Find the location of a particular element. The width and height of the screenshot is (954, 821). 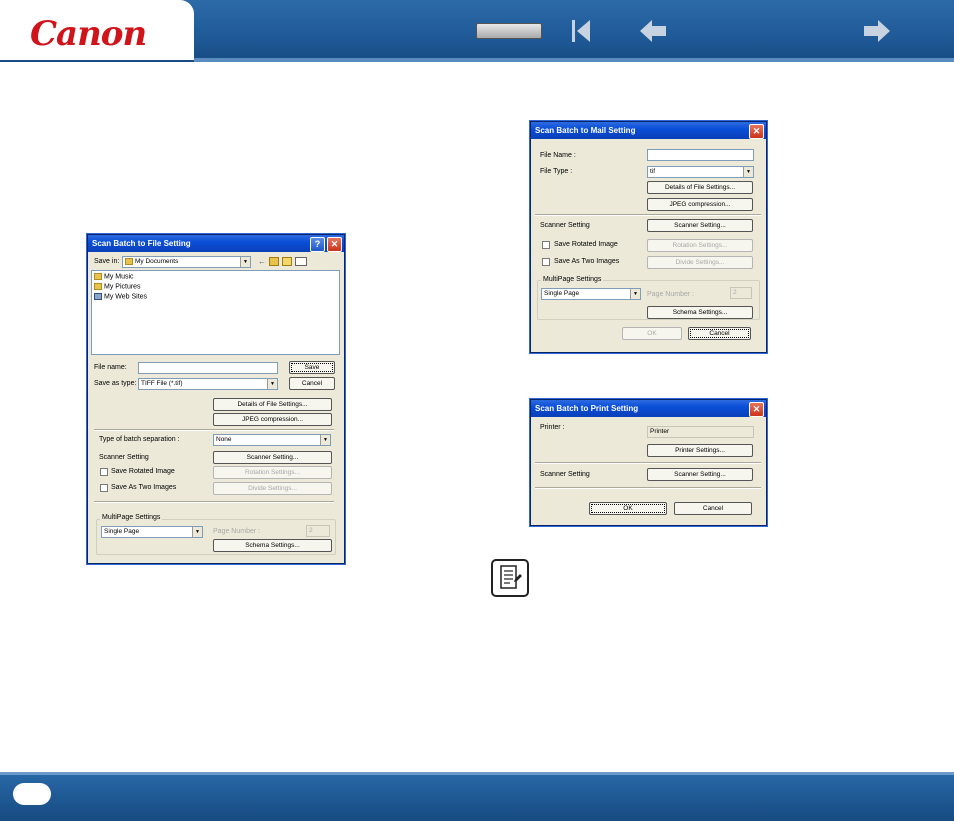

page-number-badge is located at coordinates (32, 794).